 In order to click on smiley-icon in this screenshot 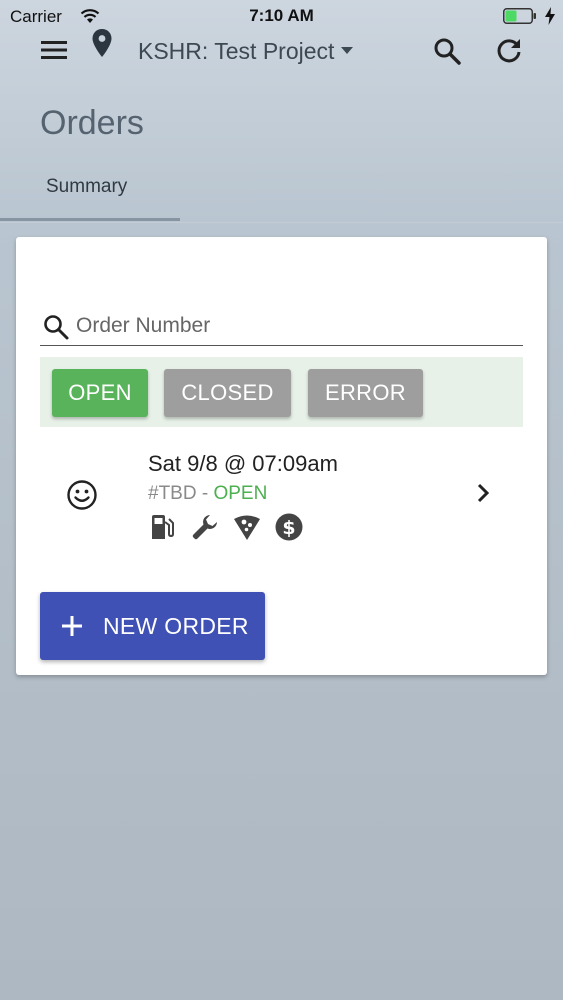, I will do `click(82, 495)`.